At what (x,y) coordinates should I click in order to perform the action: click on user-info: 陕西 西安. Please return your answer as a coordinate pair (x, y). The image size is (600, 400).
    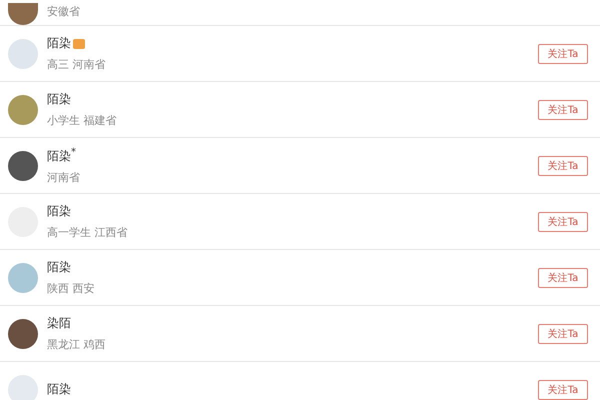
    Looking at the image, I should click on (71, 288).